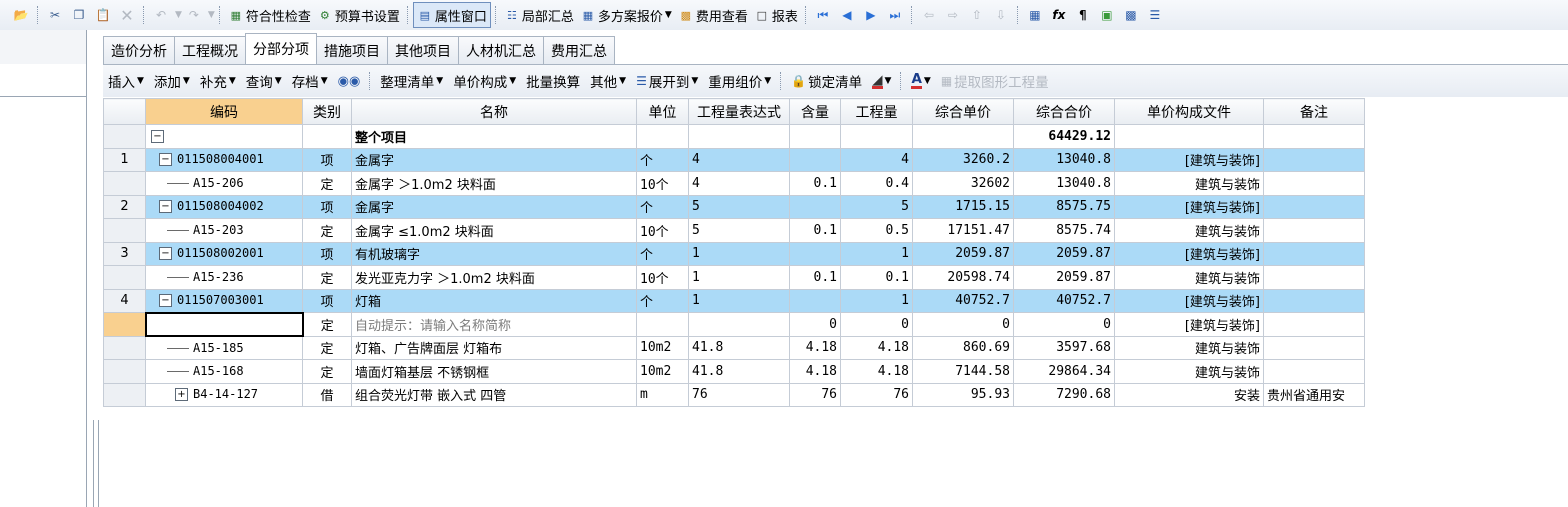 Image resolution: width=1568 pixels, height=507 pixels. What do you see at coordinates (1064, 253) in the screenshot?
I see `total-price-cell: 2059.87` at bounding box center [1064, 253].